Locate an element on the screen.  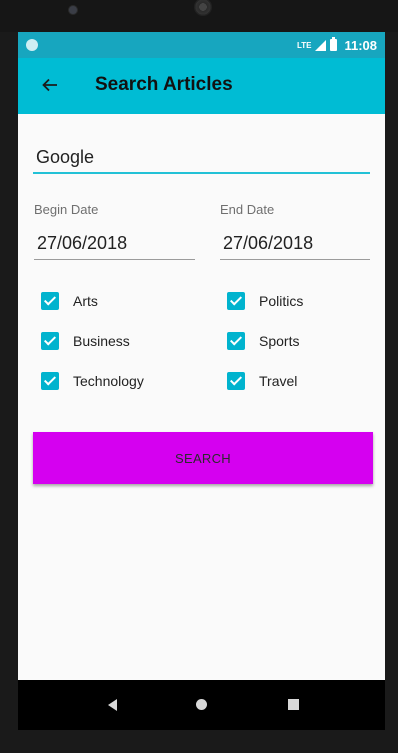
category-checkbox-sports: Sports is located at coordinates (263, 341).